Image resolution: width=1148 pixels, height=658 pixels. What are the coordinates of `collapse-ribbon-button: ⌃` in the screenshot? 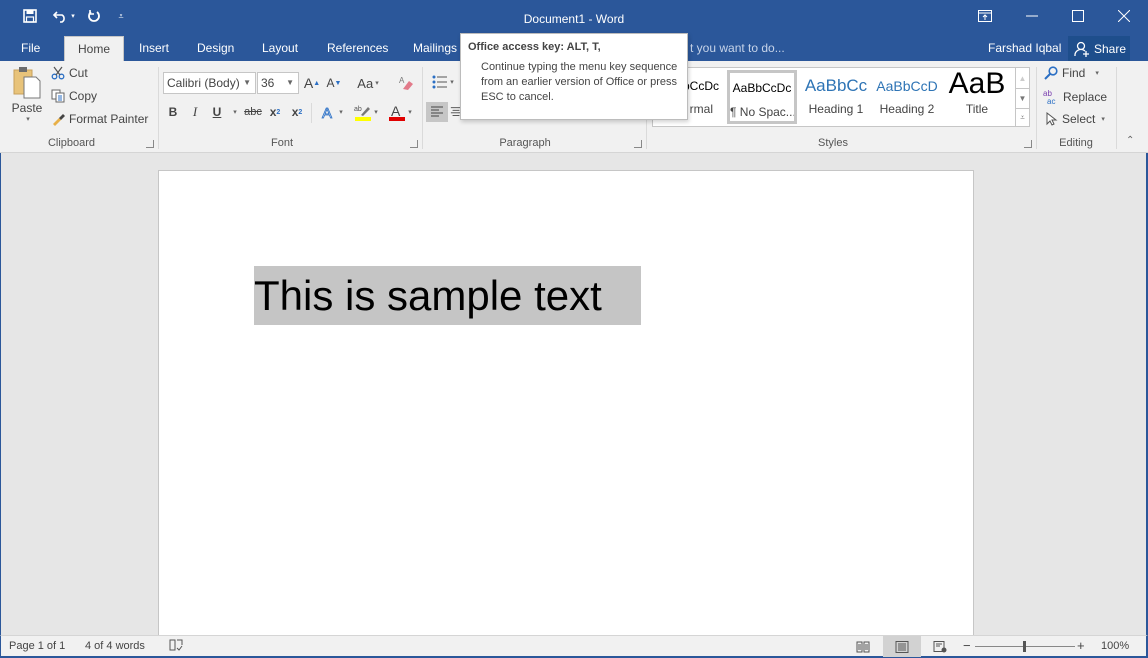 It's located at (1130, 140).